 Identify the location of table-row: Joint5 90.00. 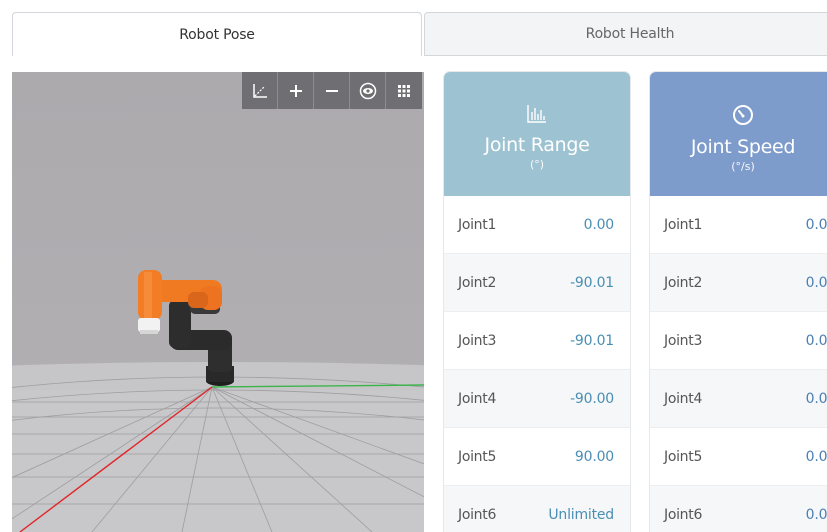
(537, 457).